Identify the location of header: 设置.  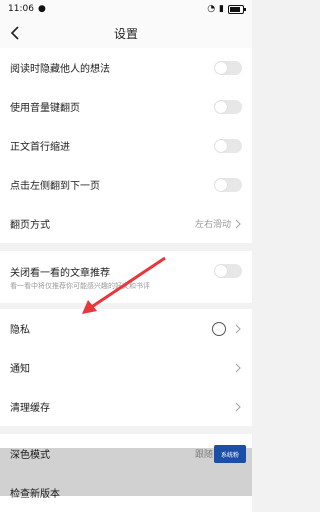
(126, 33).